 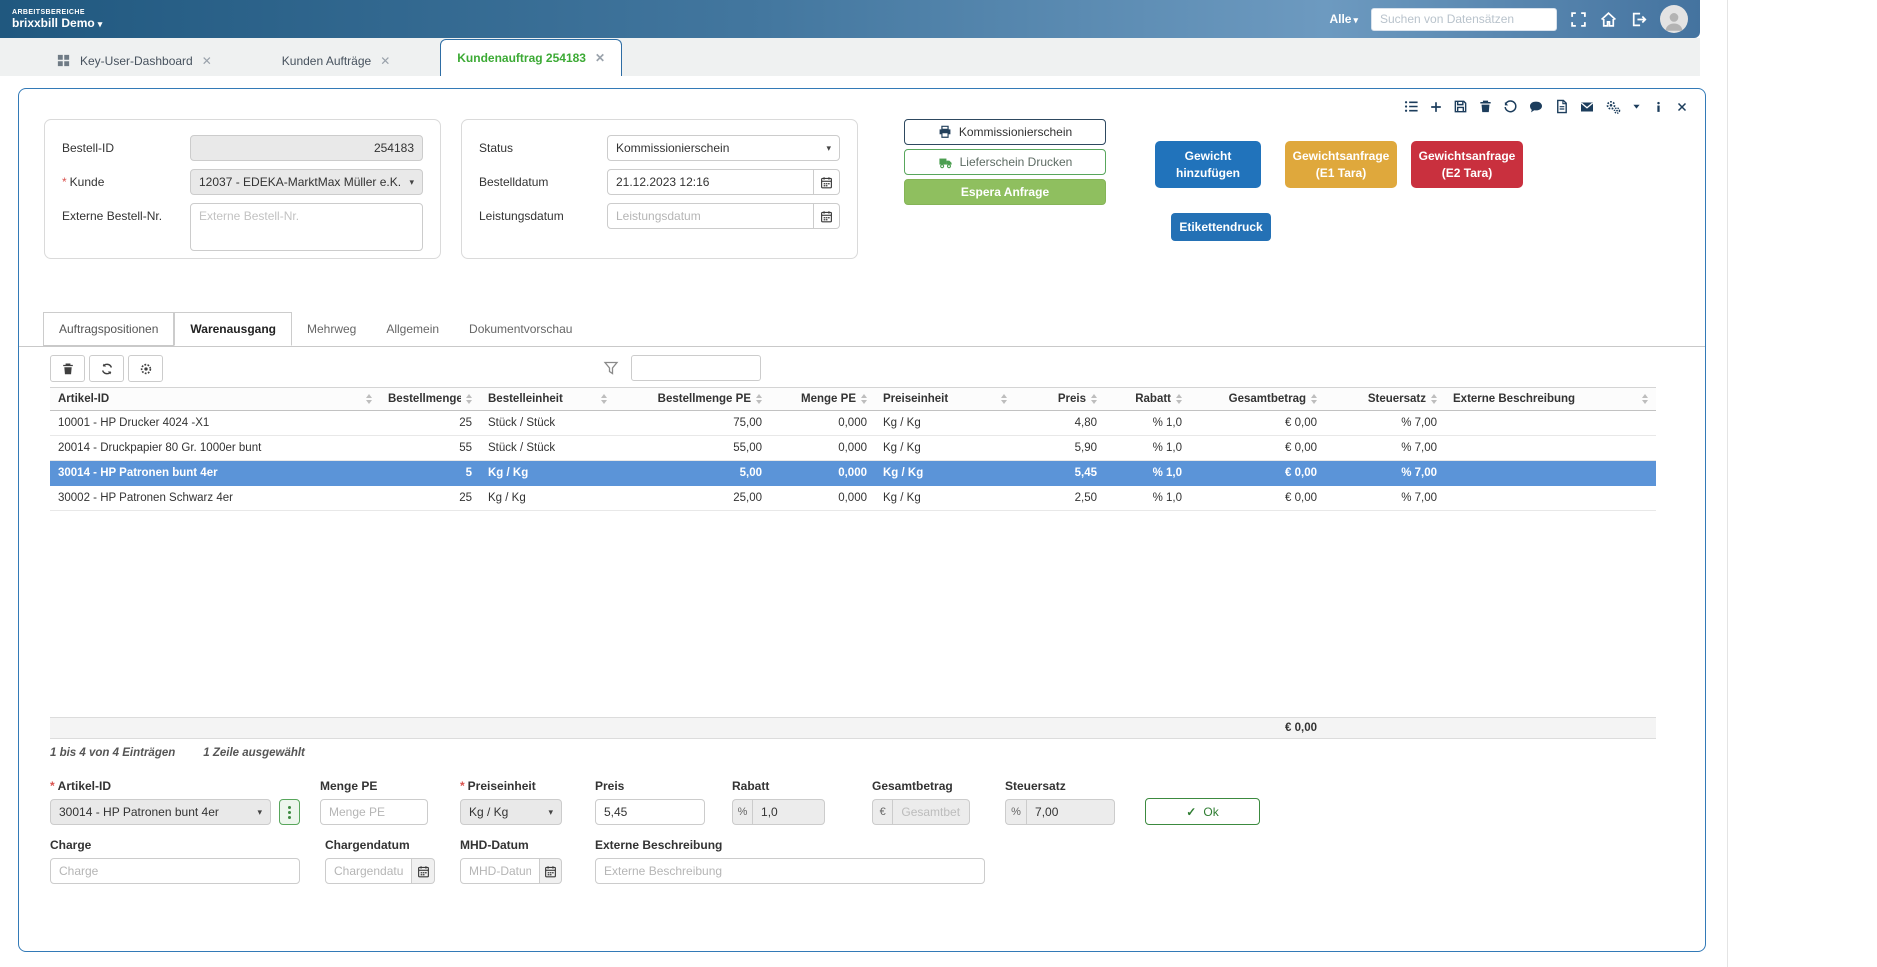 I want to click on preis-field, so click(x=650, y=812).